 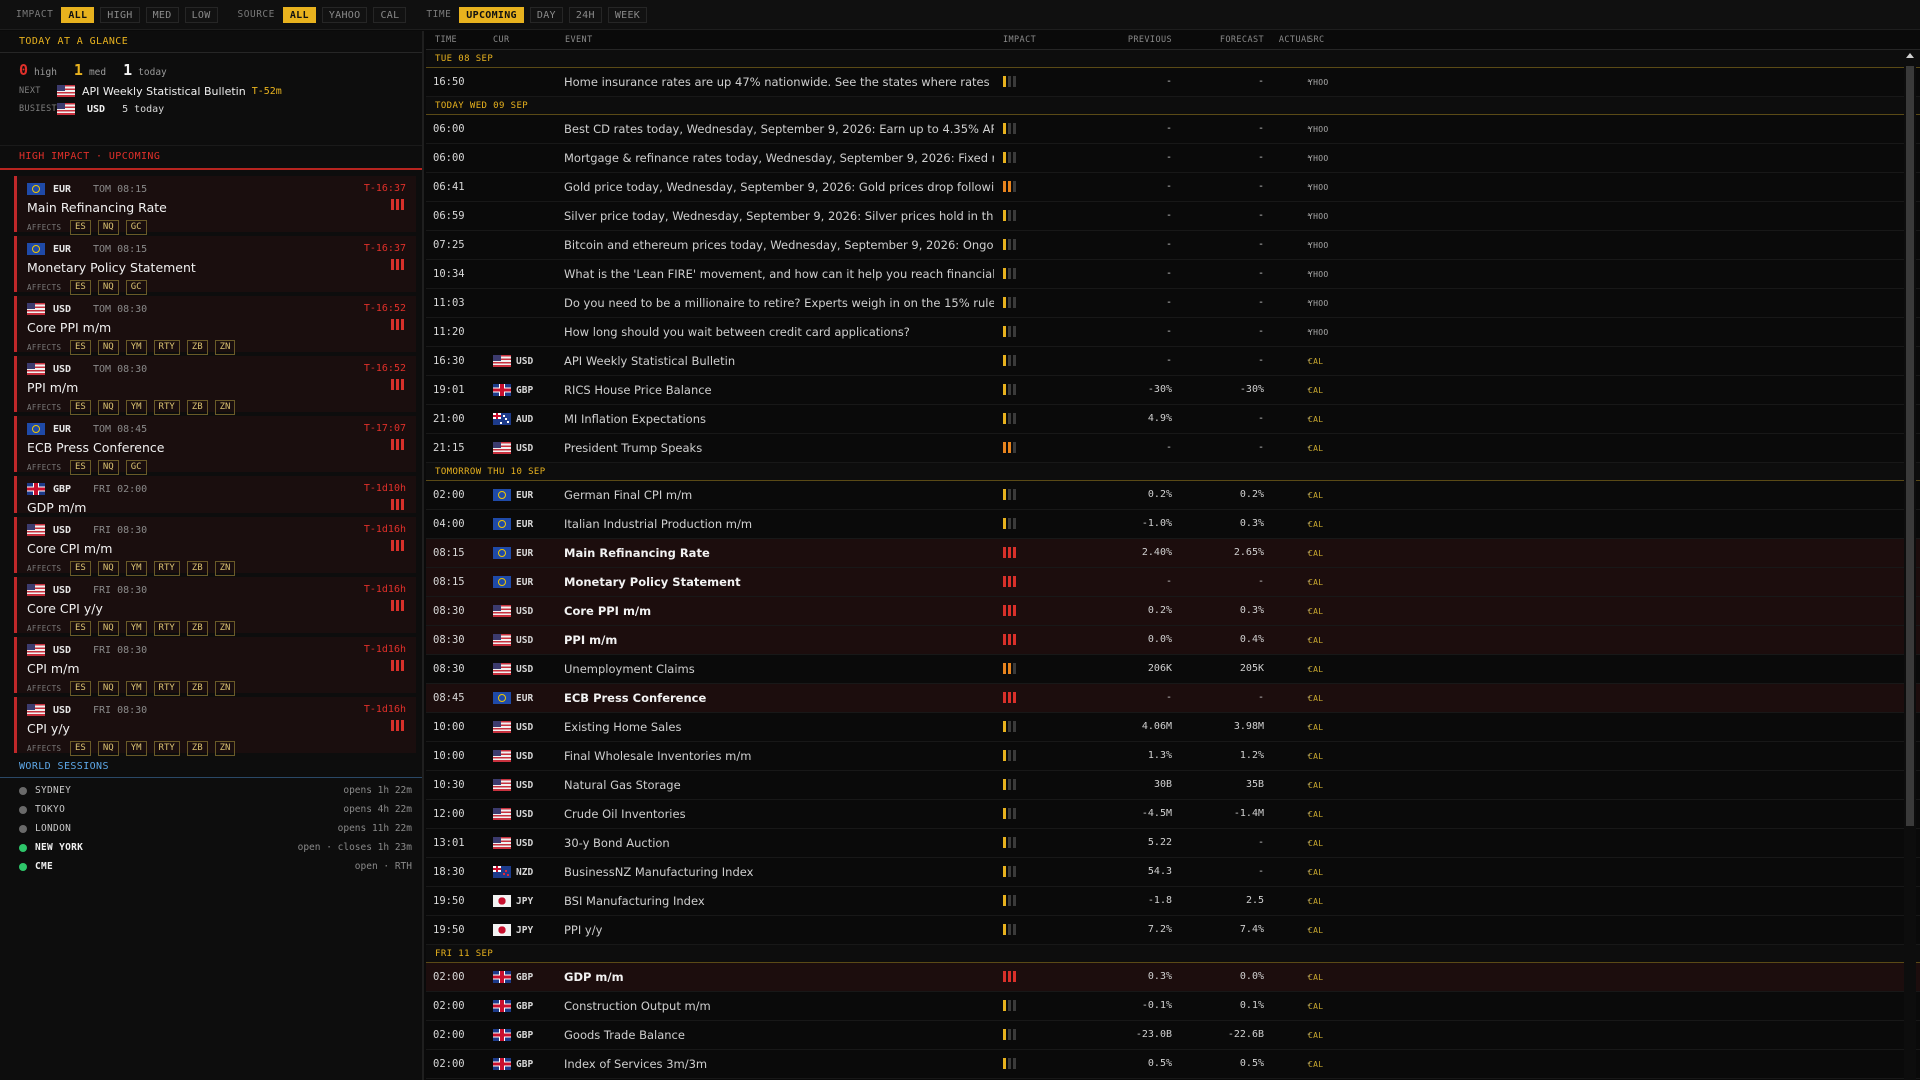 What do you see at coordinates (1173, 448) in the screenshot?
I see `table-row: 21:15 USD President Trump Speaks - - - CAL` at bounding box center [1173, 448].